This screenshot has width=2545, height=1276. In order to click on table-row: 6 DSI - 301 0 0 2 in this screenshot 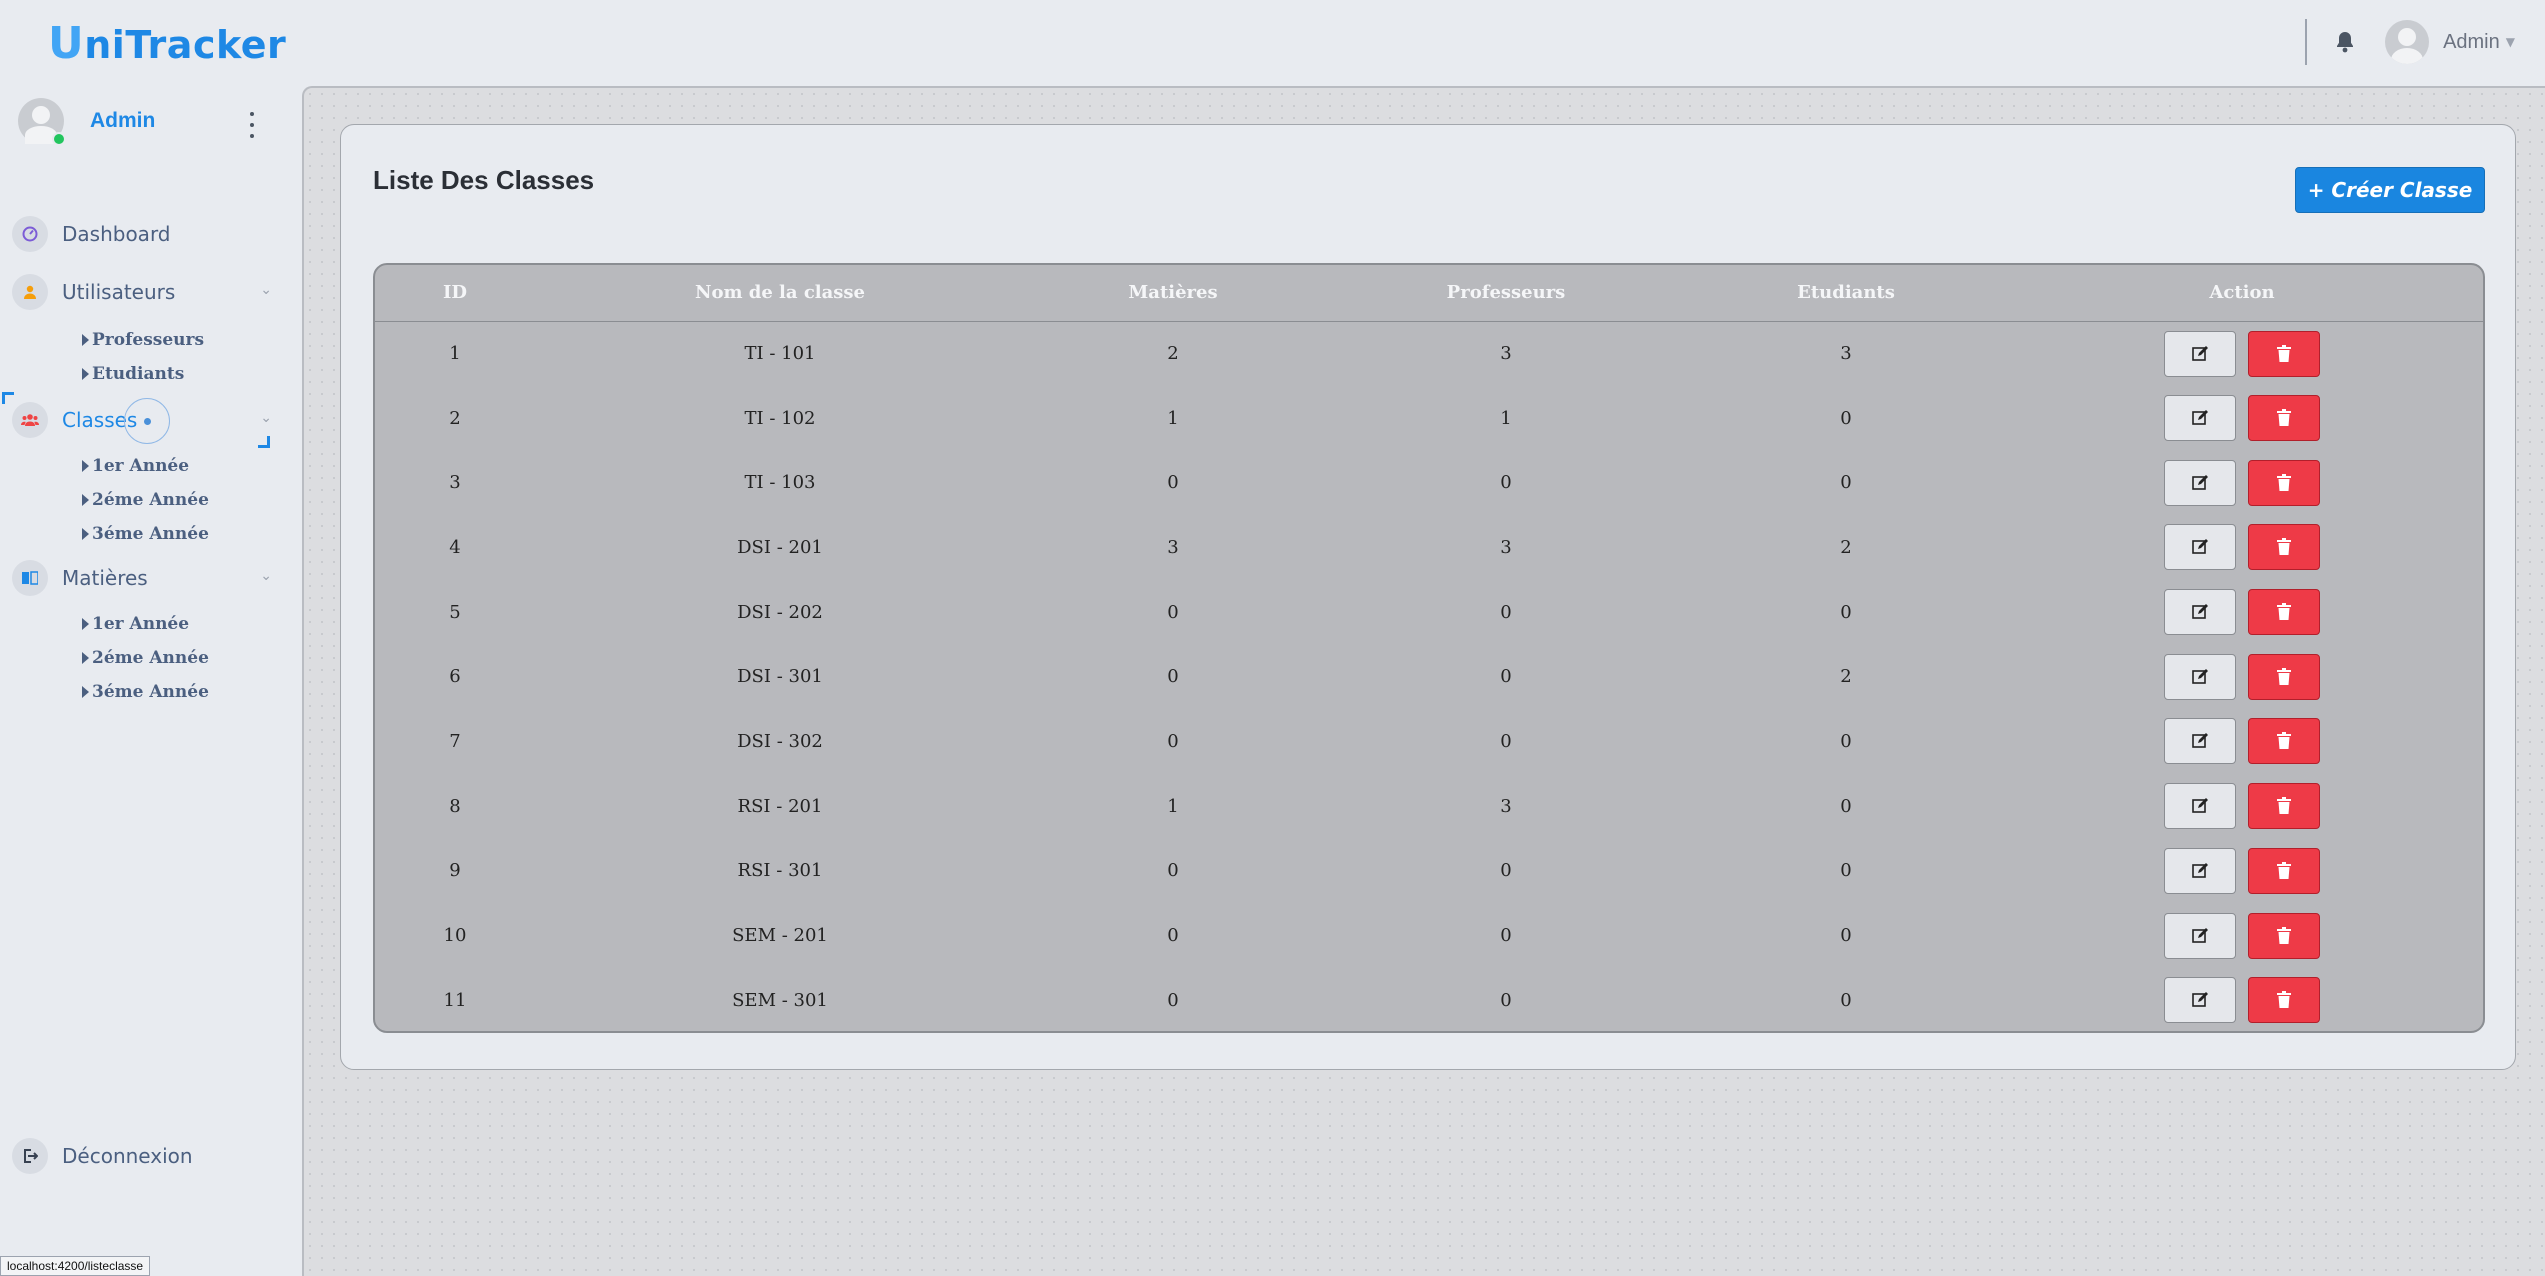, I will do `click(1429, 676)`.